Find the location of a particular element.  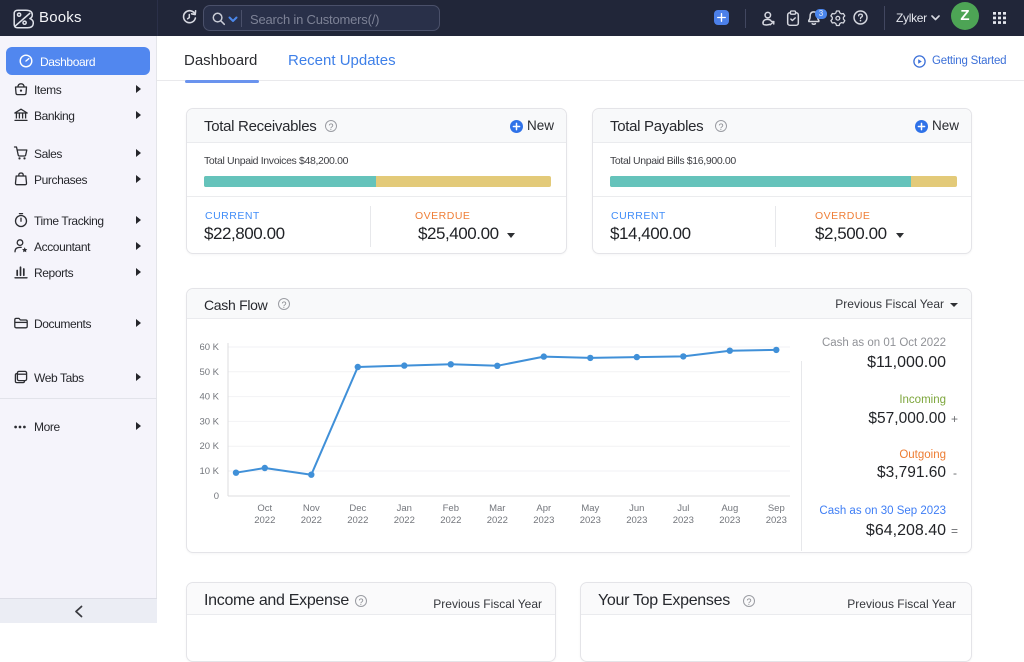

svg-text: Aug is located at coordinates (729, 508).